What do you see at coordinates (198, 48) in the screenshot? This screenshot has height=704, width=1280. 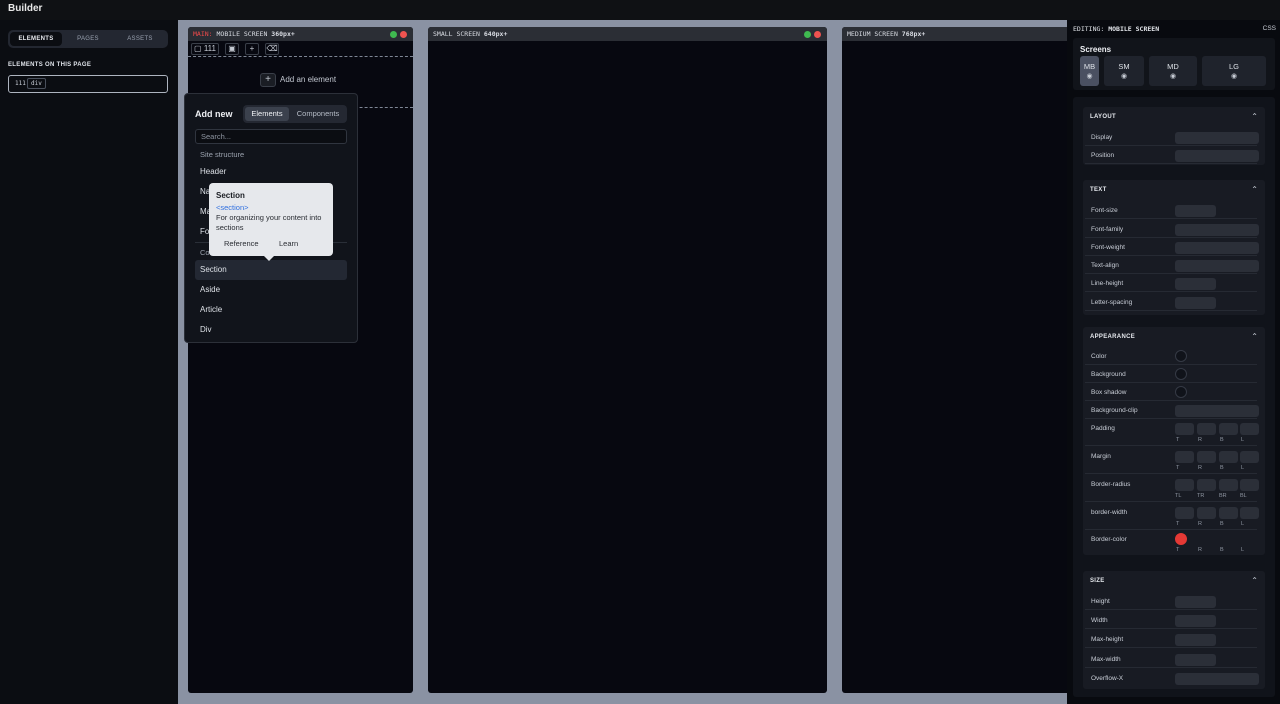 I see `square-icon: ▢` at bounding box center [198, 48].